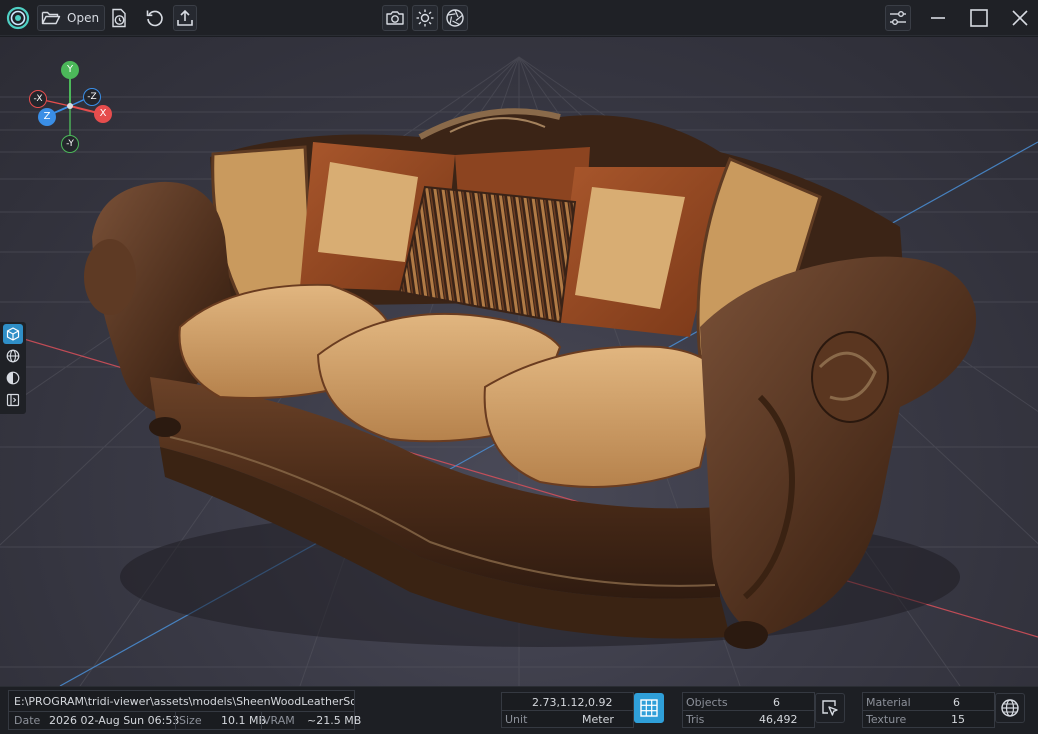 This screenshot has height=734, width=1038. I want to click on screenshot-button, so click(395, 18).